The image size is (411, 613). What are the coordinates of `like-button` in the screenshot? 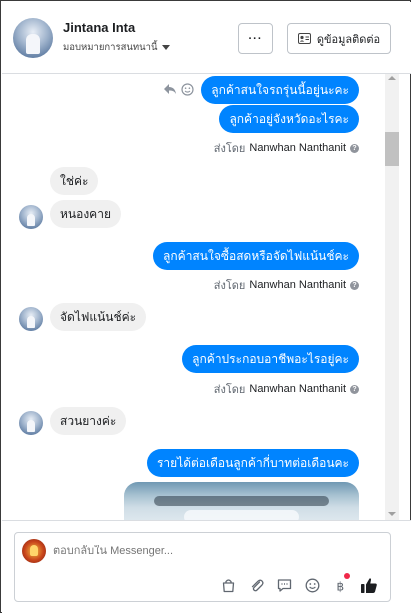 It's located at (368, 585).